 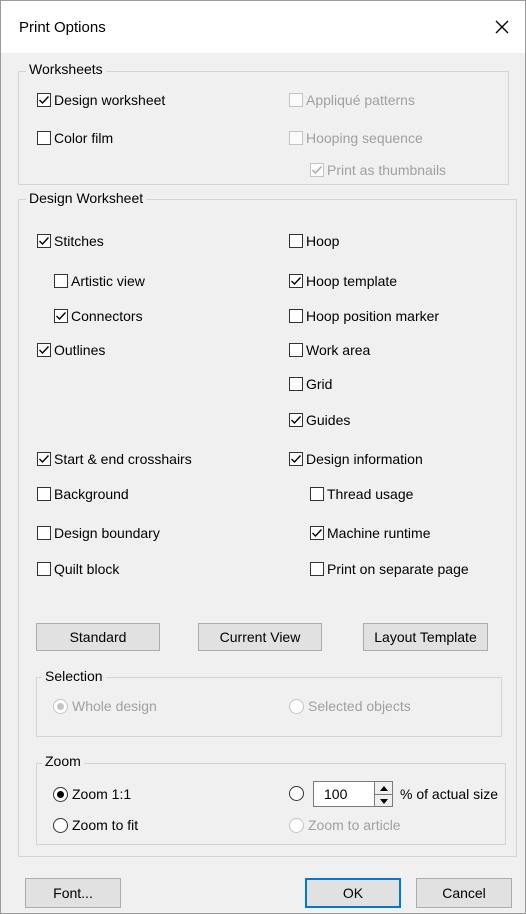 I want to click on quilt-block-checkbox: Quilt block, so click(x=78, y=569).